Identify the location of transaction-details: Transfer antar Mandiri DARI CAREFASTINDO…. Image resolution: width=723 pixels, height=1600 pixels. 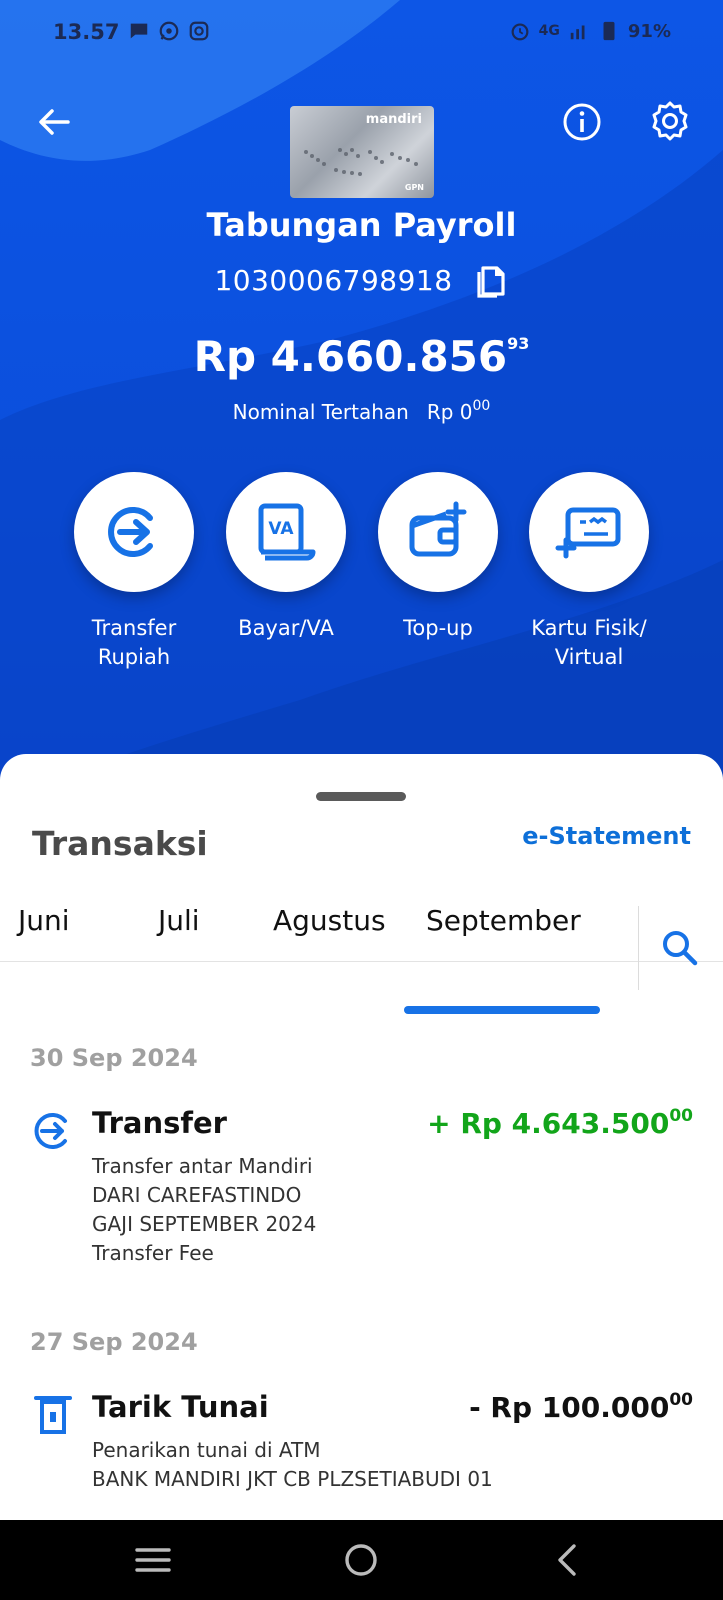
(204, 1209).